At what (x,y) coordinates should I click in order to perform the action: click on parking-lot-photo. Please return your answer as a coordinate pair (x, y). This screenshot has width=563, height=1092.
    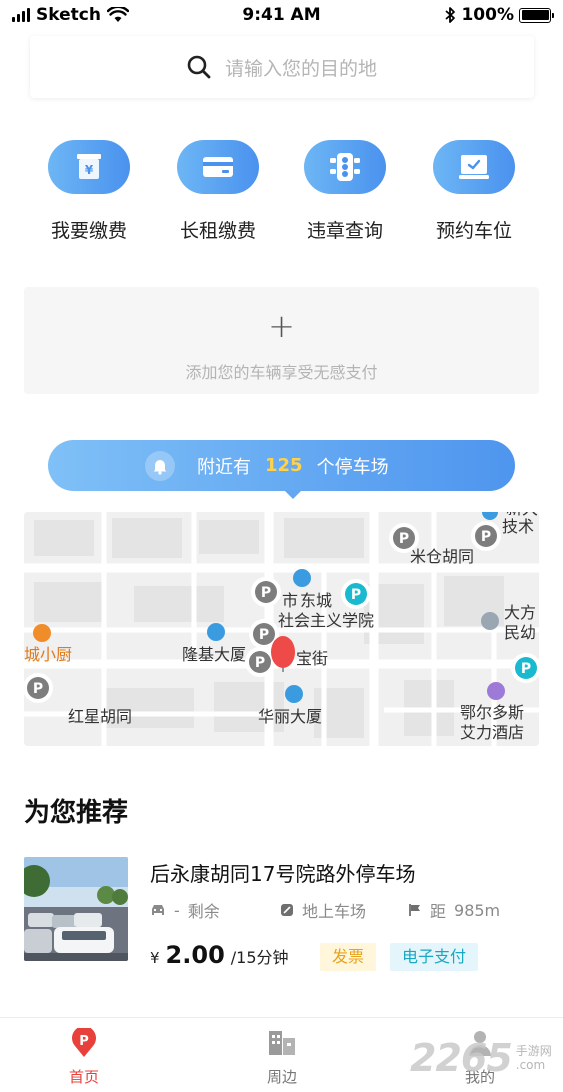
    Looking at the image, I should click on (76, 909).